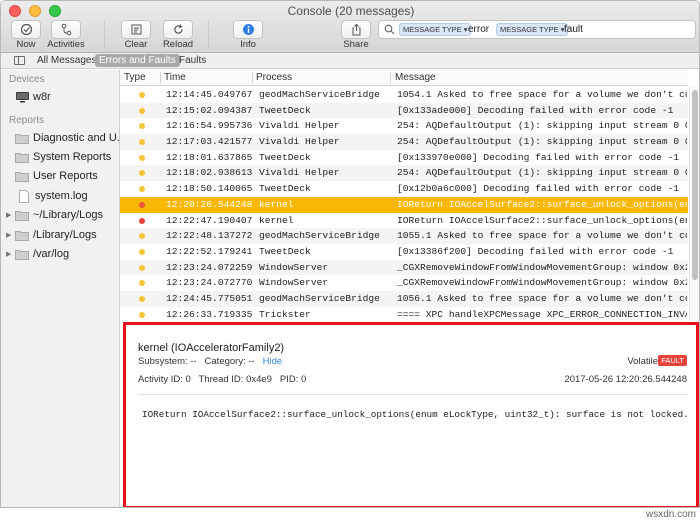 This screenshot has height=524, width=700. What do you see at coordinates (209, 283) in the screenshot?
I see `cell-time: 12:23:24.072770` at bounding box center [209, 283].